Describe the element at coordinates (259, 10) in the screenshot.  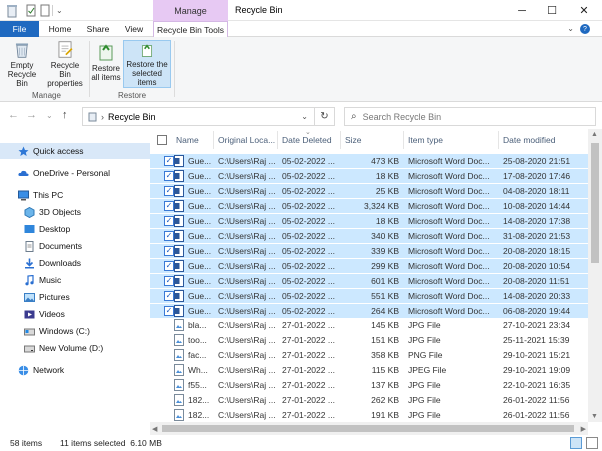
I see `window-title: Recycle Bin` at that location.